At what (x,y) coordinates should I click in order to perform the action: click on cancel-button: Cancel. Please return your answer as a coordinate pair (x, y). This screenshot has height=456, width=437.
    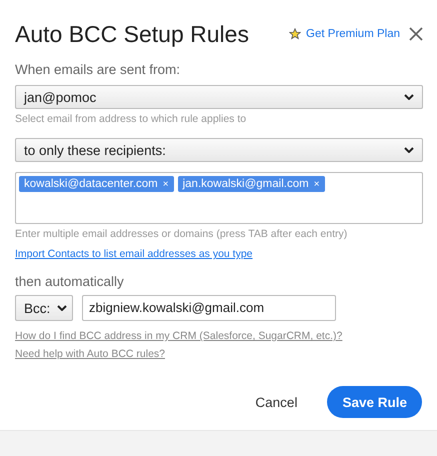
    Looking at the image, I should click on (276, 402).